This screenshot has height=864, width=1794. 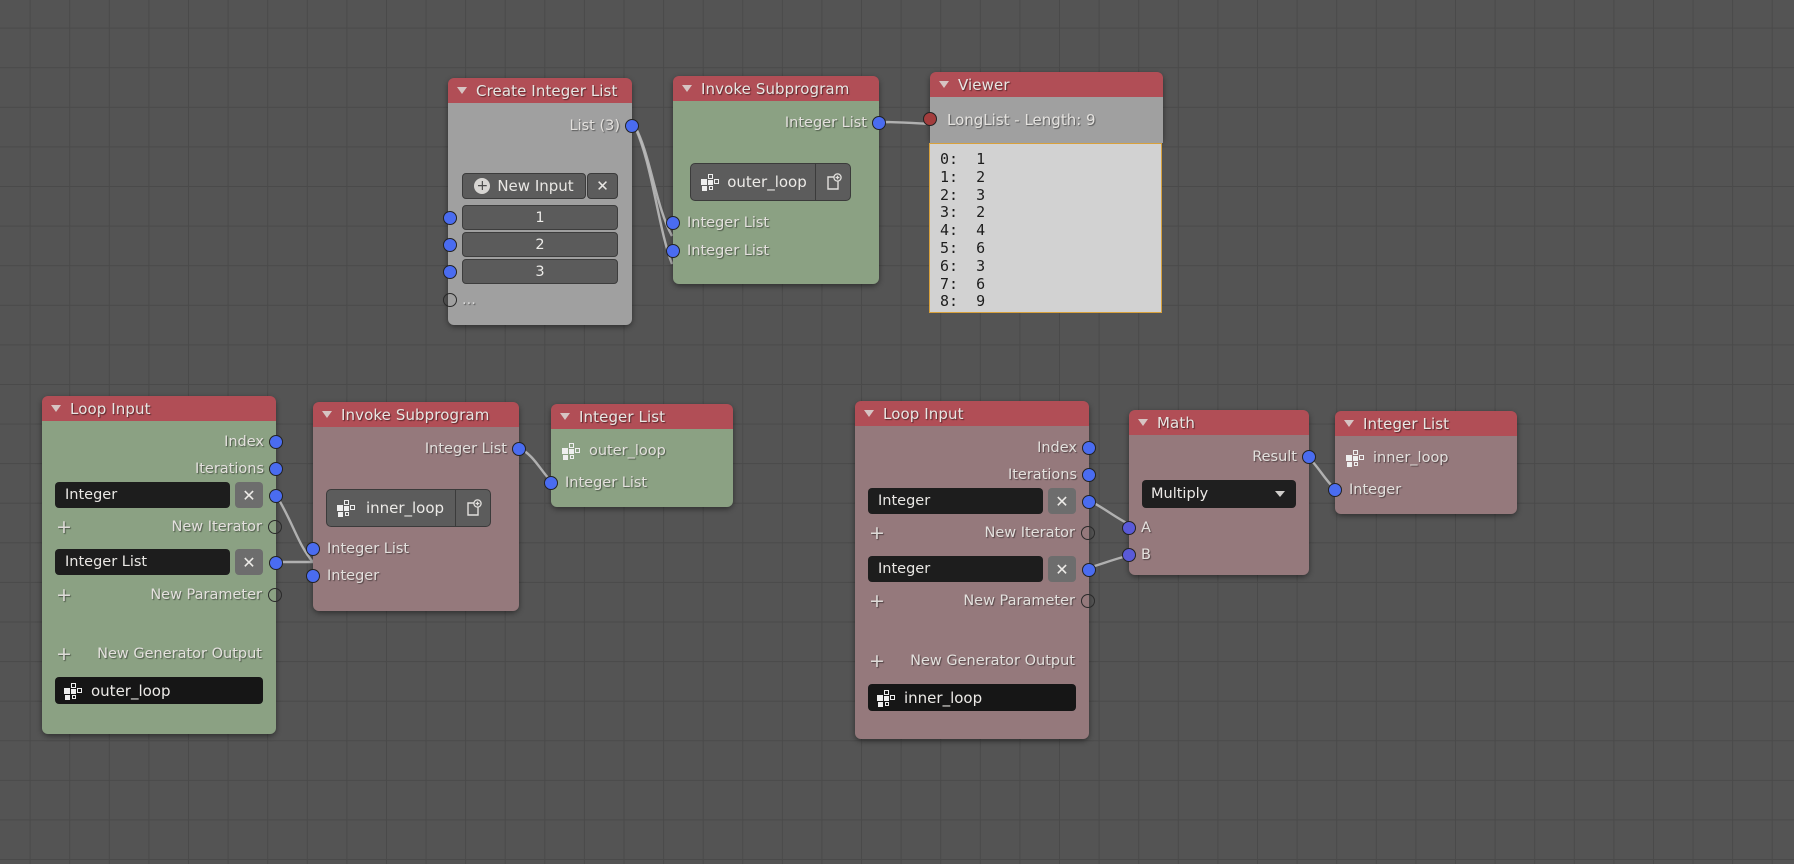 I want to click on input-row-b: B, so click(x=1146, y=555).